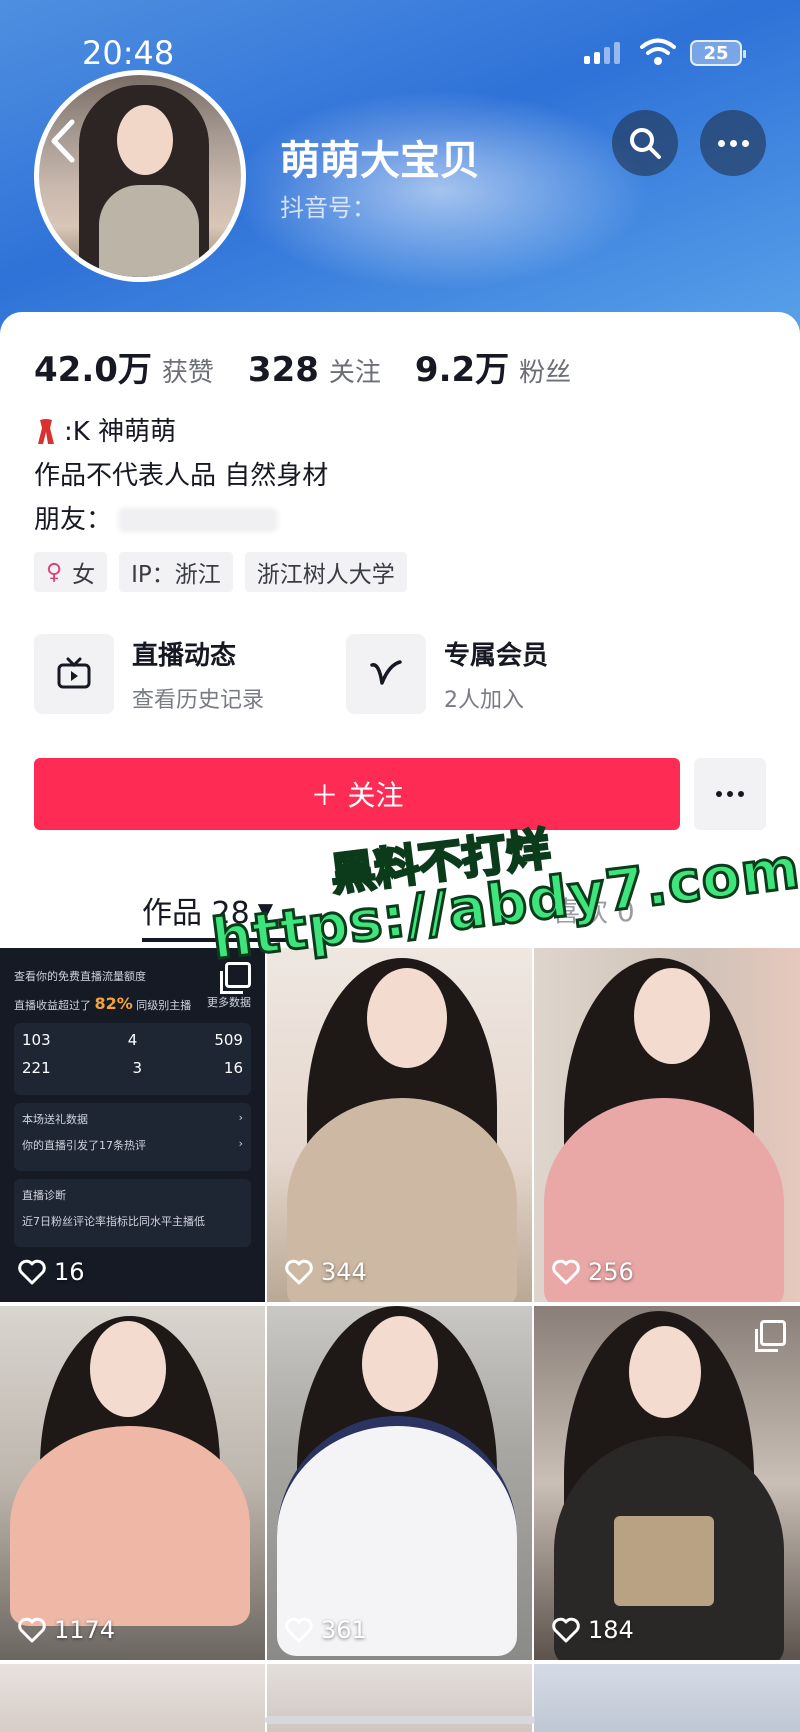  What do you see at coordinates (54, 572) in the screenshot?
I see `female-icon: ♀` at bounding box center [54, 572].